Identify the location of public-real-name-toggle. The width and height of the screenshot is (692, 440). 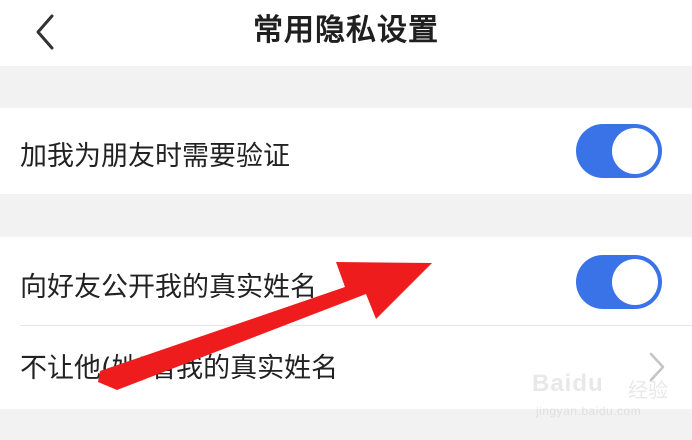
(619, 282).